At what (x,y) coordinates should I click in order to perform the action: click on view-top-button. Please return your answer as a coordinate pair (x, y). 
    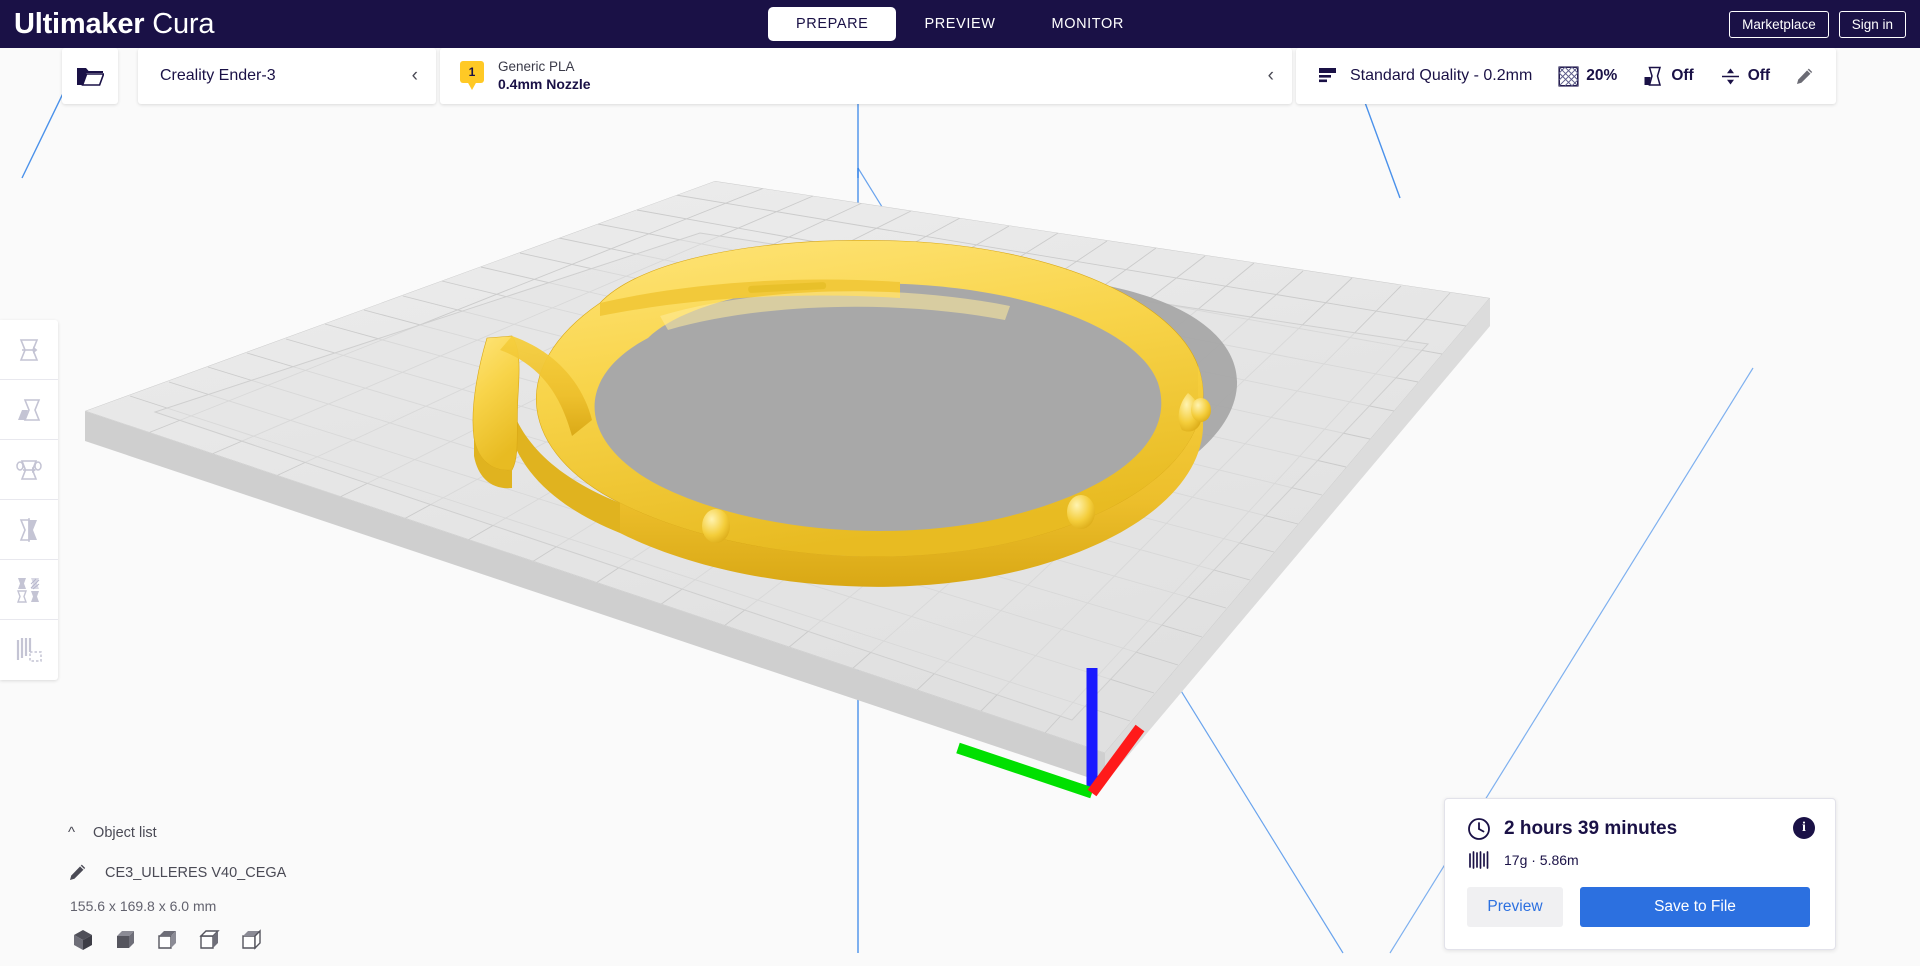
    Looking at the image, I should click on (167, 942).